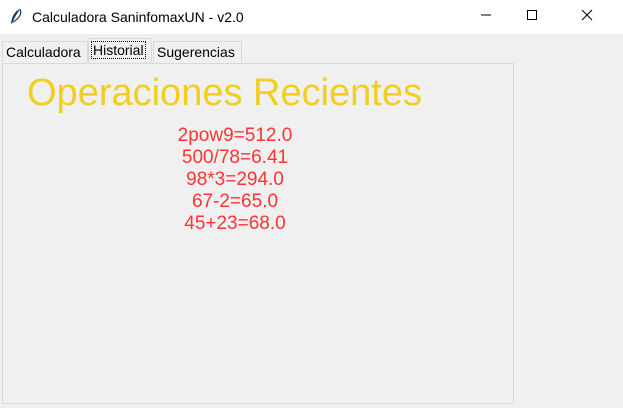 This screenshot has width=623, height=408. Describe the element at coordinates (235, 157) in the screenshot. I see `operation-item: 500/78=6.41` at that location.